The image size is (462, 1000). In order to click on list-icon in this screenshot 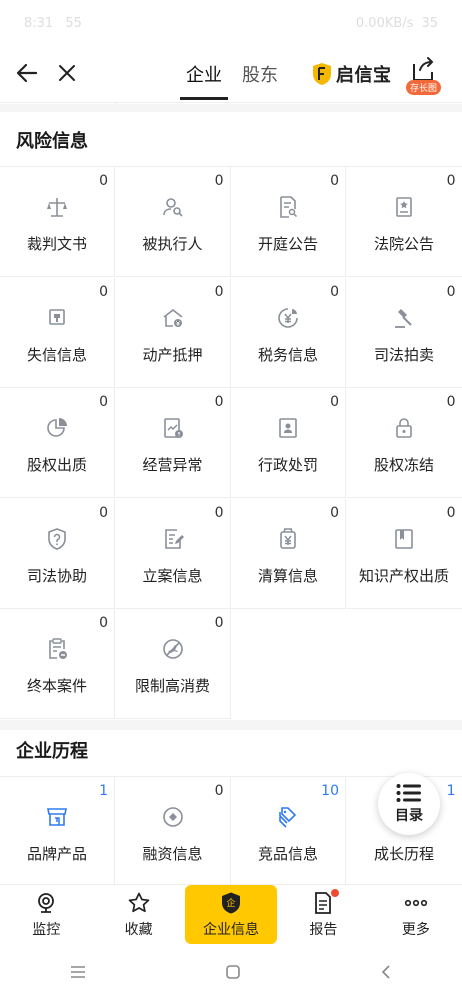, I will do `click(408, 793)`.